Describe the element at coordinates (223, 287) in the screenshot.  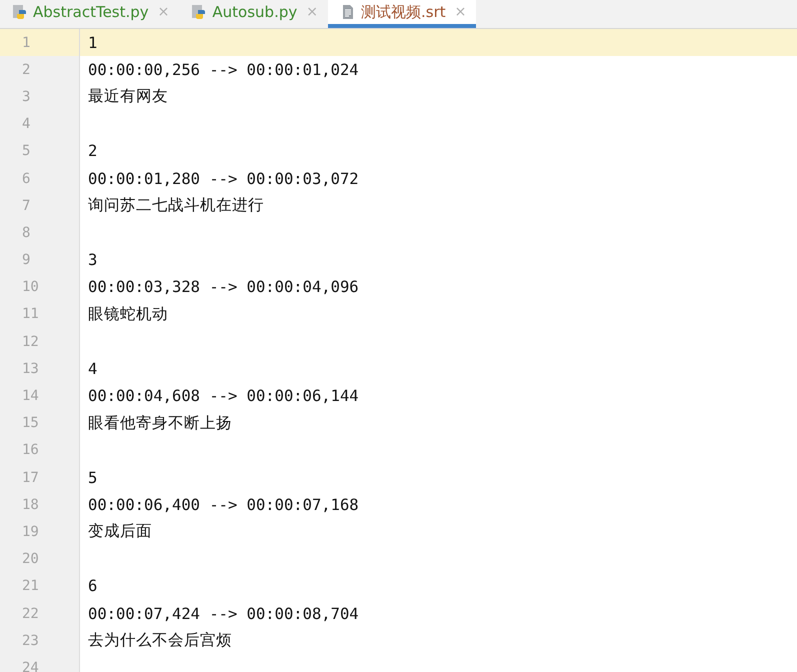
I see `code-line: 00:00:03,328 --> 00:00:04,096` at that location.